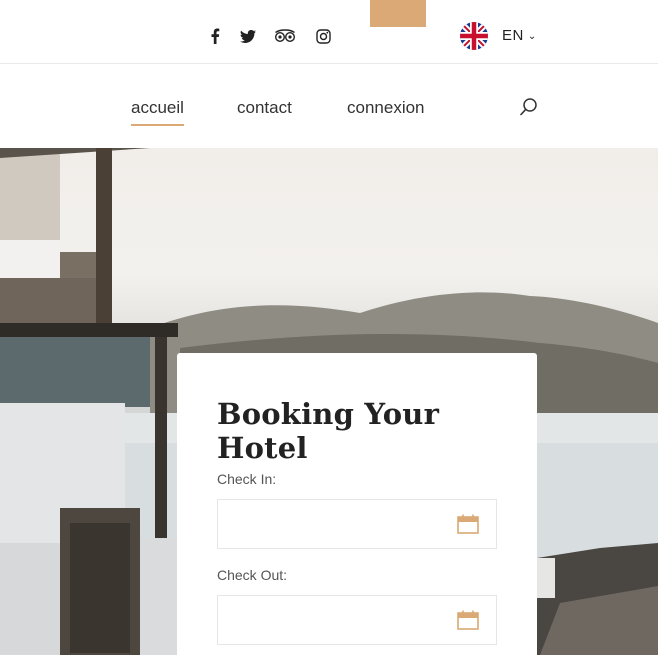 This screenshot has width=658, height=663. I want to click on check-in-label: Check In:, so click(247, 479).